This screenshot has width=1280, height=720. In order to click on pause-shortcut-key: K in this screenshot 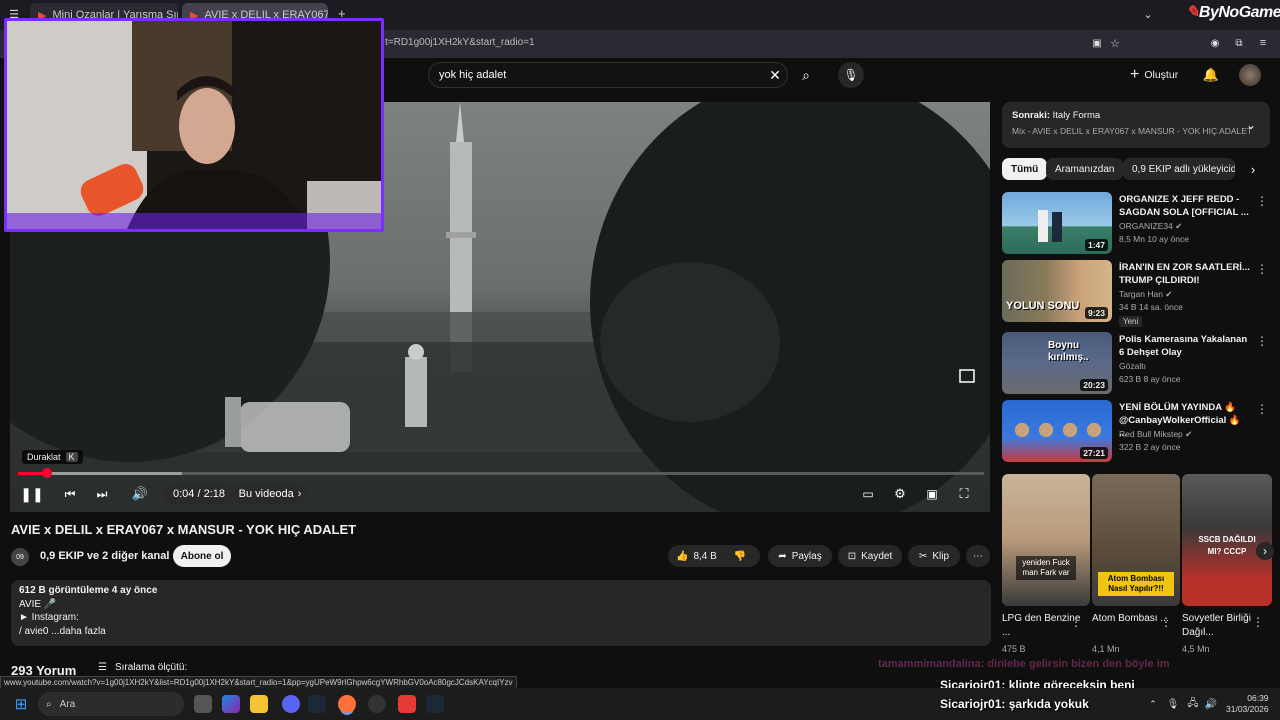, I will do `click(71, 457)`.